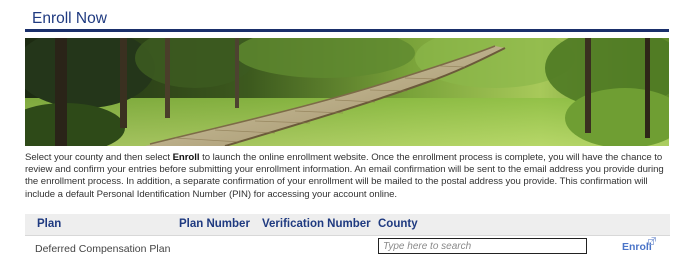 This screenshot has width=673, height=257. Describe the element at coordinates (99, 157) in the screenshot. I see `instructions-text-start: Select your county and then select` at that location.